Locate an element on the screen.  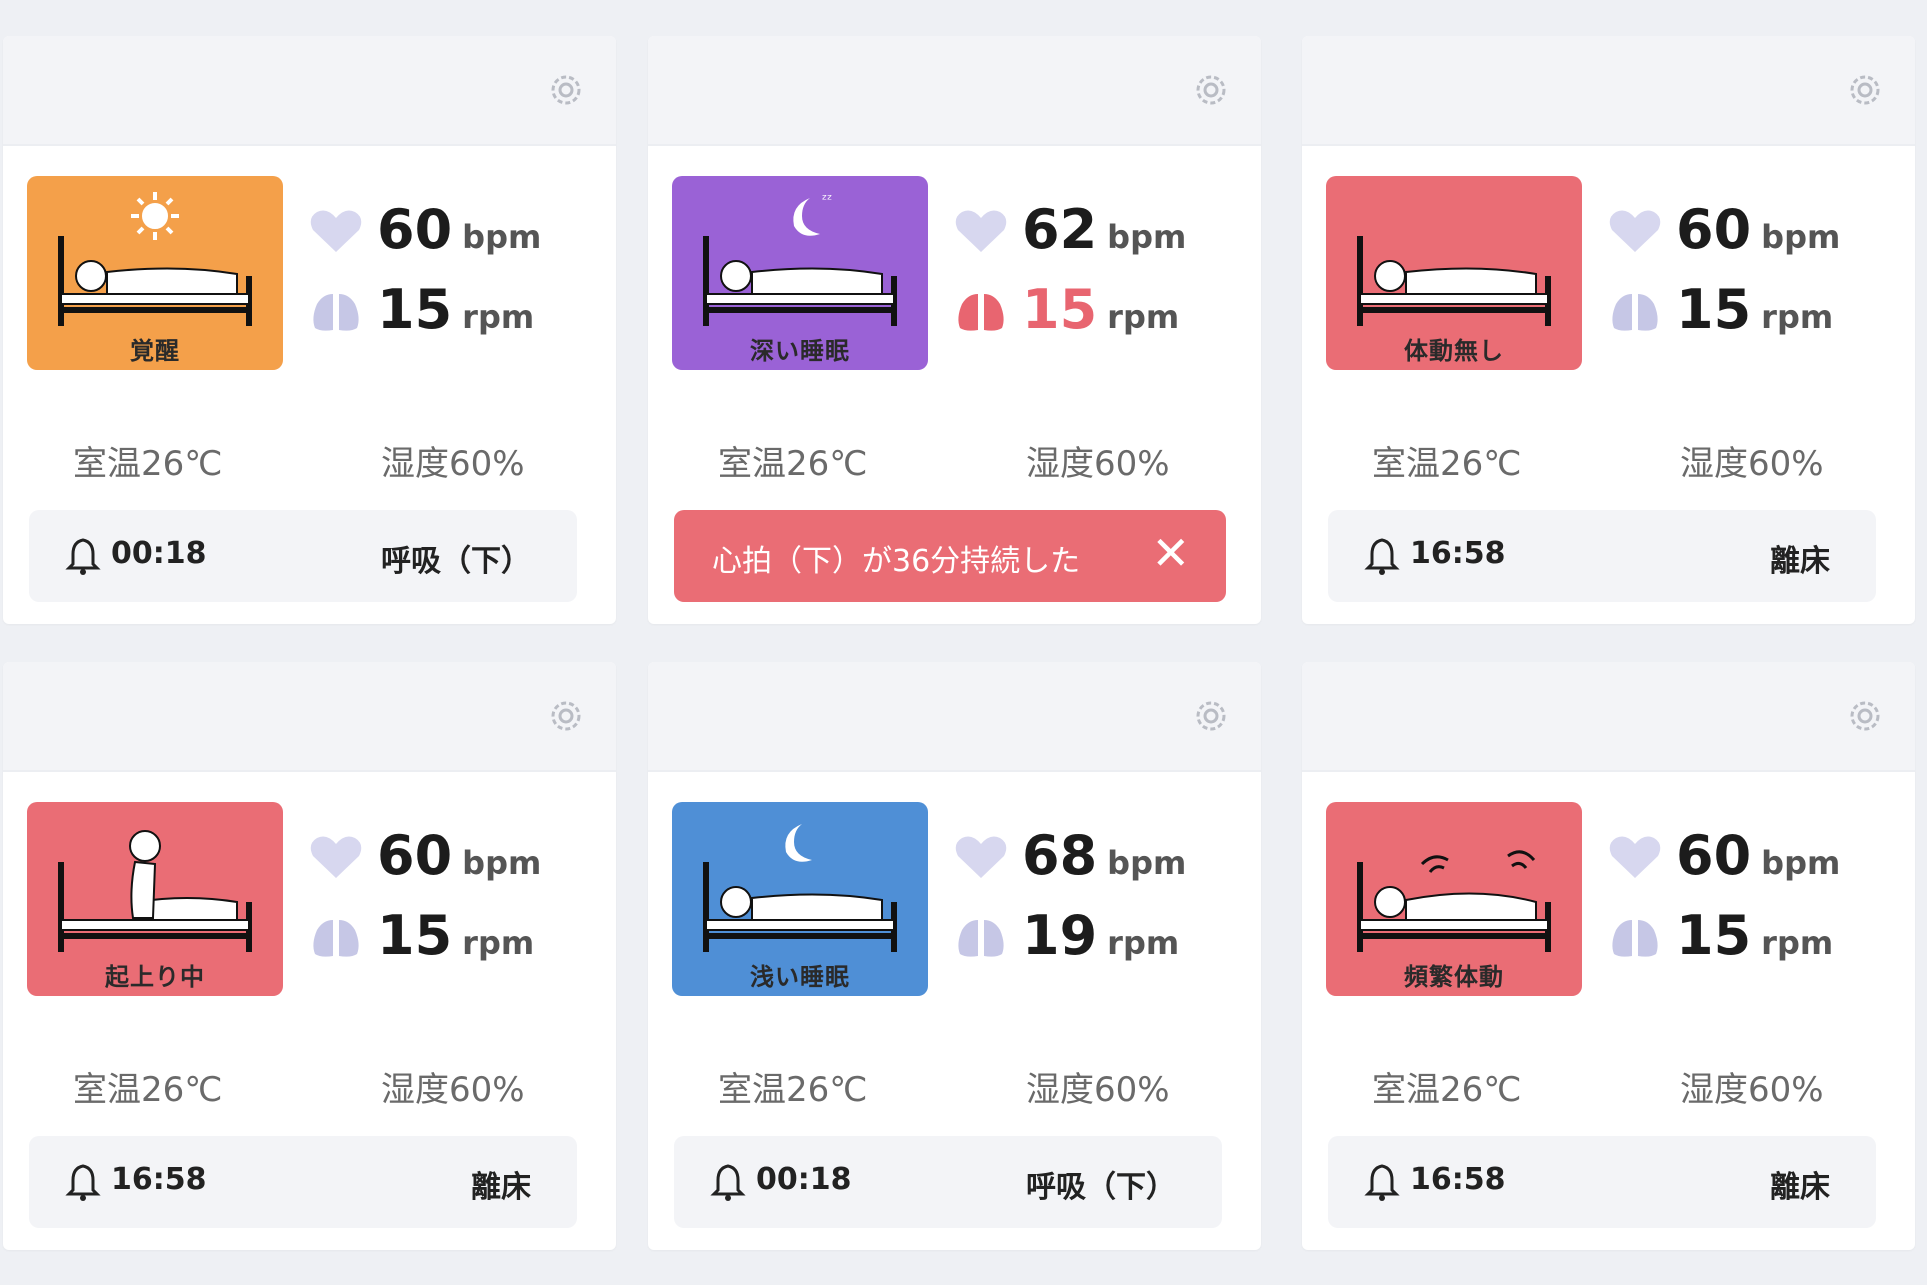
status-label: 浅い睡眠 is located at coordinates (800, 977).